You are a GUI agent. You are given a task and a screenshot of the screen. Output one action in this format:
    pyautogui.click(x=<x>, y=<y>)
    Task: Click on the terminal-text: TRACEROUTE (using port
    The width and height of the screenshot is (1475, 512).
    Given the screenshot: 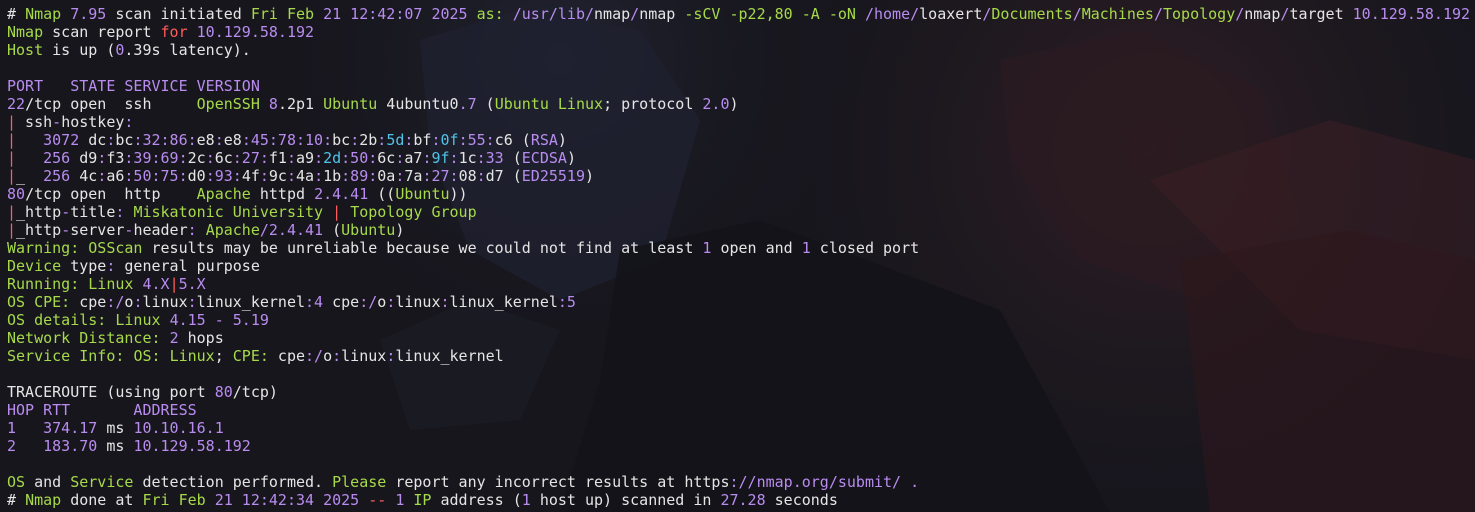 What is the action you would take?
    pyautogui.click(x=111, y=392)
    